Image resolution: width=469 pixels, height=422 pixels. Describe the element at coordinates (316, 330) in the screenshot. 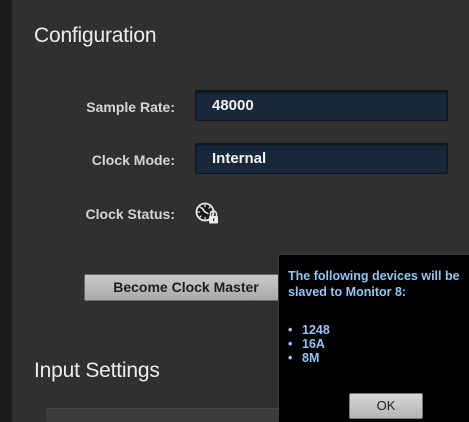

I see `device-name: 1248` at that location.